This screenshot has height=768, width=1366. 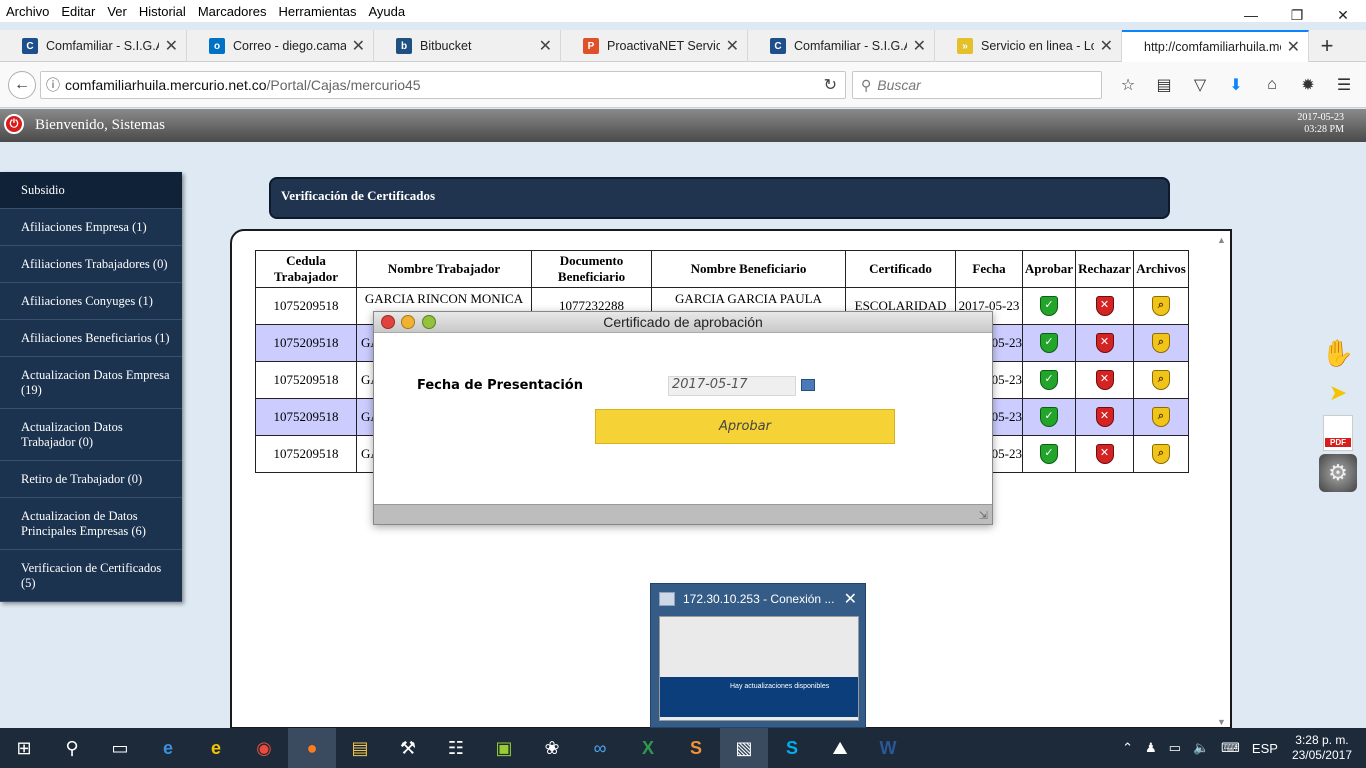 I want to click on close-icon: ✕, so click(x=1343, y=15).